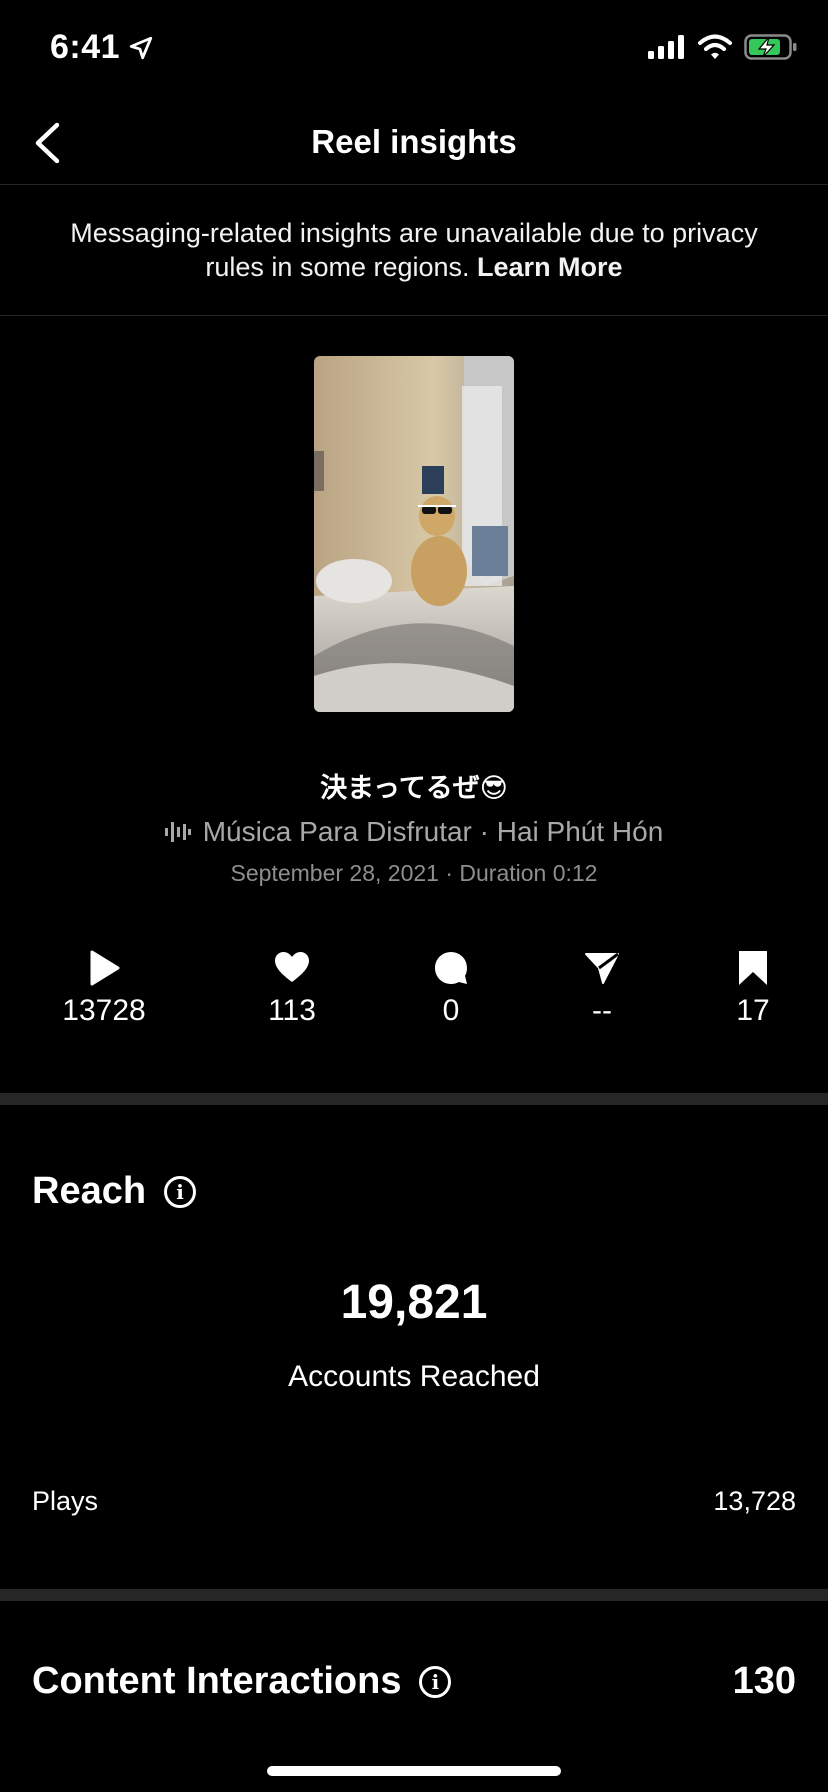 The width and height of the screenshot is (828, 1792). I want to click on chevron-left-icon, so click(47, 143).